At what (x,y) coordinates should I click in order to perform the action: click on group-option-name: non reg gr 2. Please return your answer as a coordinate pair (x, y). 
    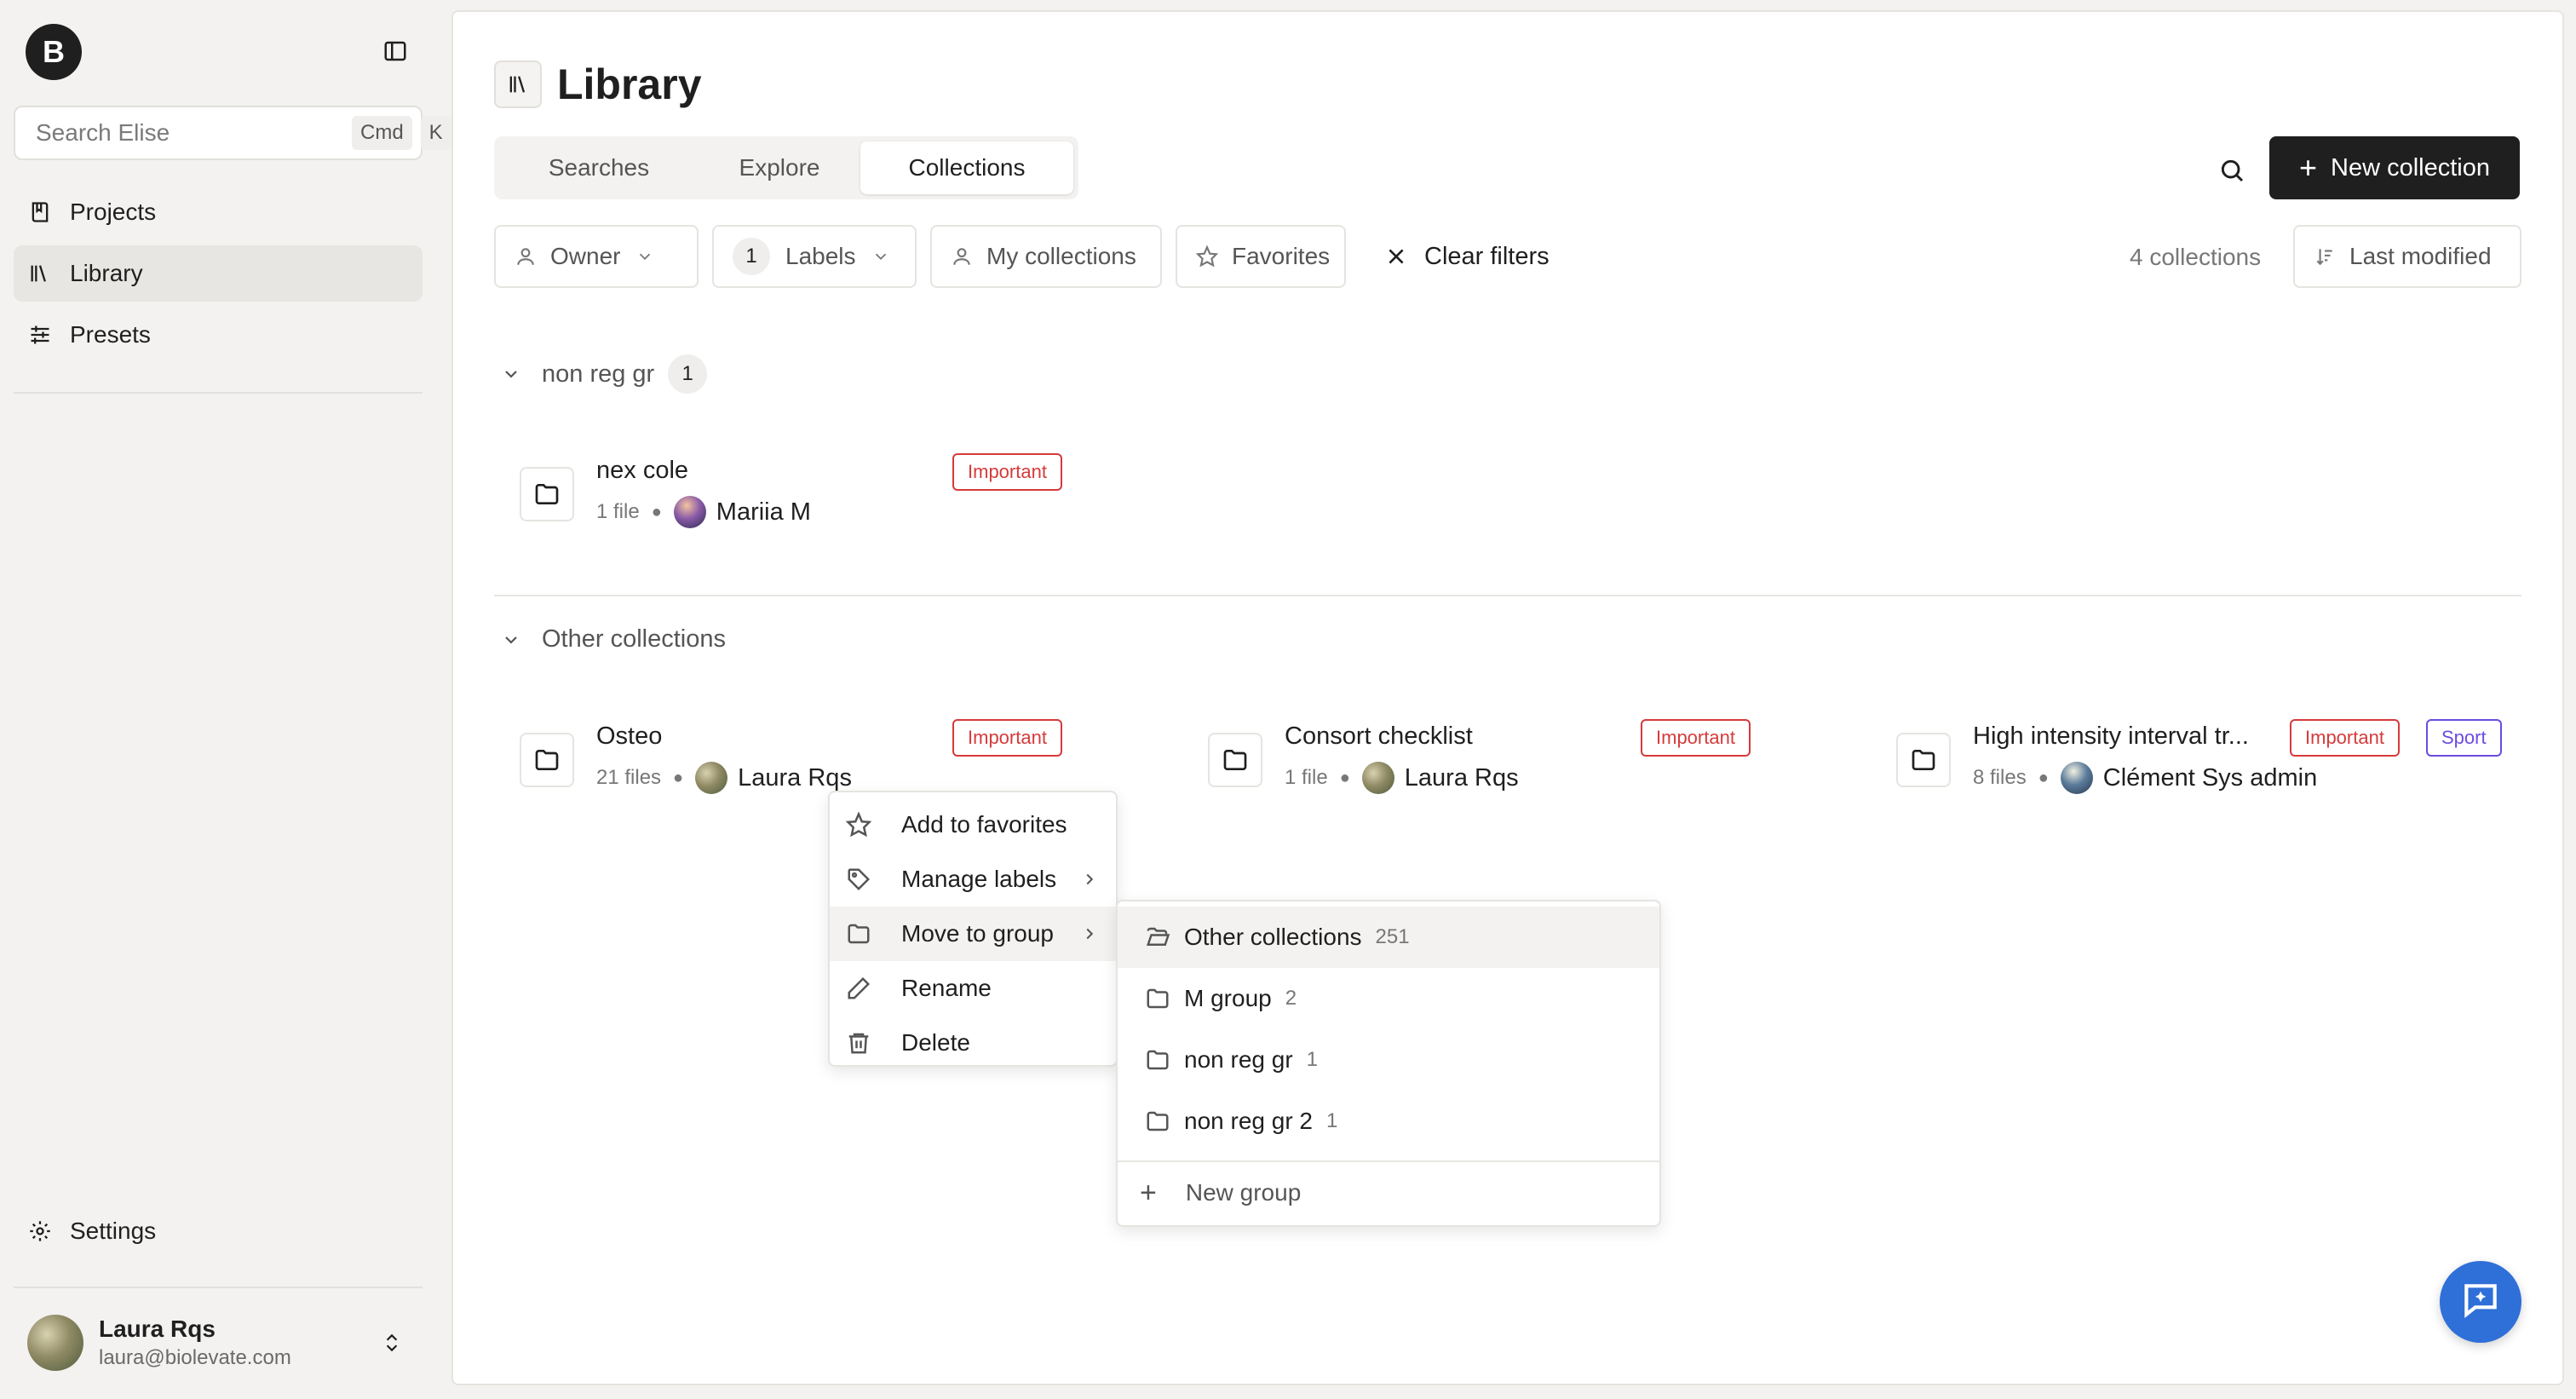
    Looking at the image, I should click on (1248, 1121).